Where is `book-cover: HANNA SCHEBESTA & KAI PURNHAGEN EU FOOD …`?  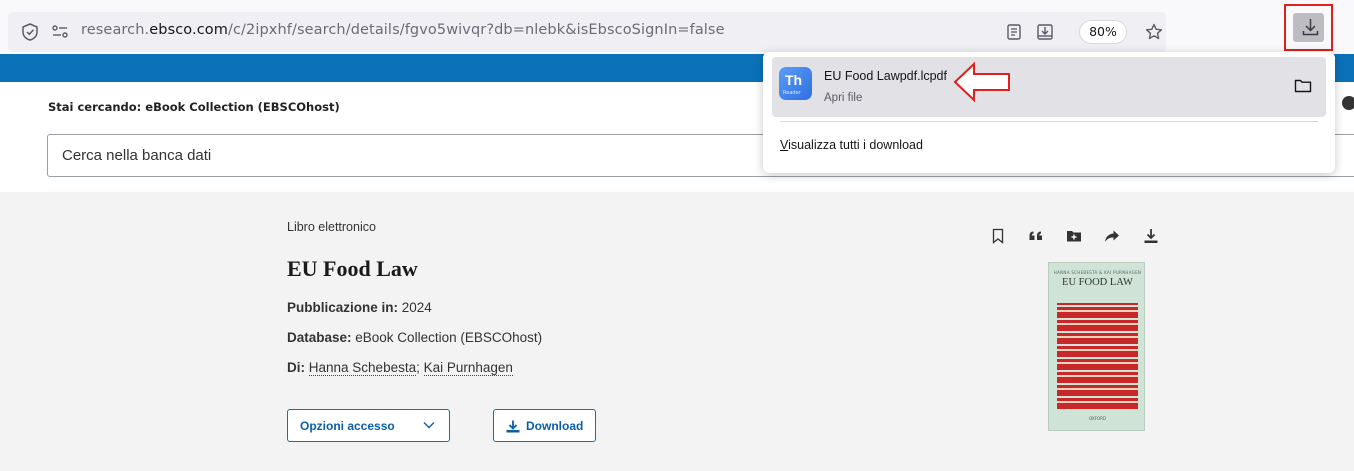 book-cover: HANNA SCHEBESTA & KAI PURNHAGEN EU FOOD … is located at coordinates (1096, 346).